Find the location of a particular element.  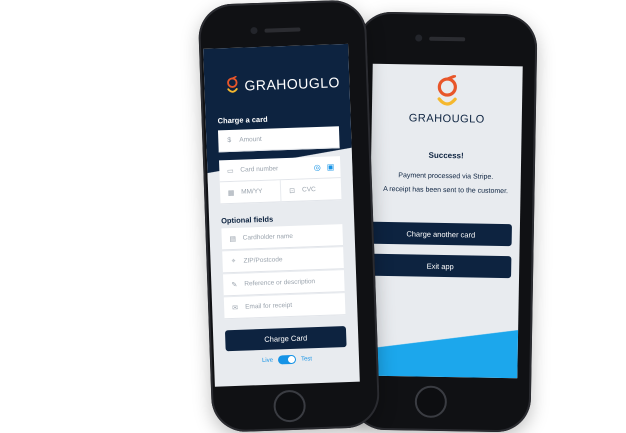

card-number-placeholder: Card number is located at coordinates (259, 169).